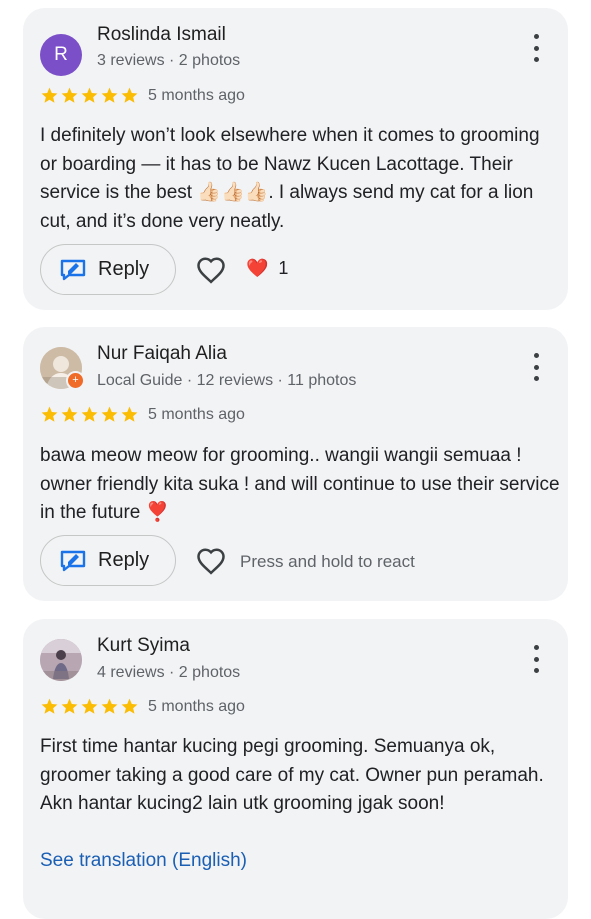 The height and width of the screenshot is (919, 591). I want to click on reviewer-name: Kurt Syima, so click(143, 646).